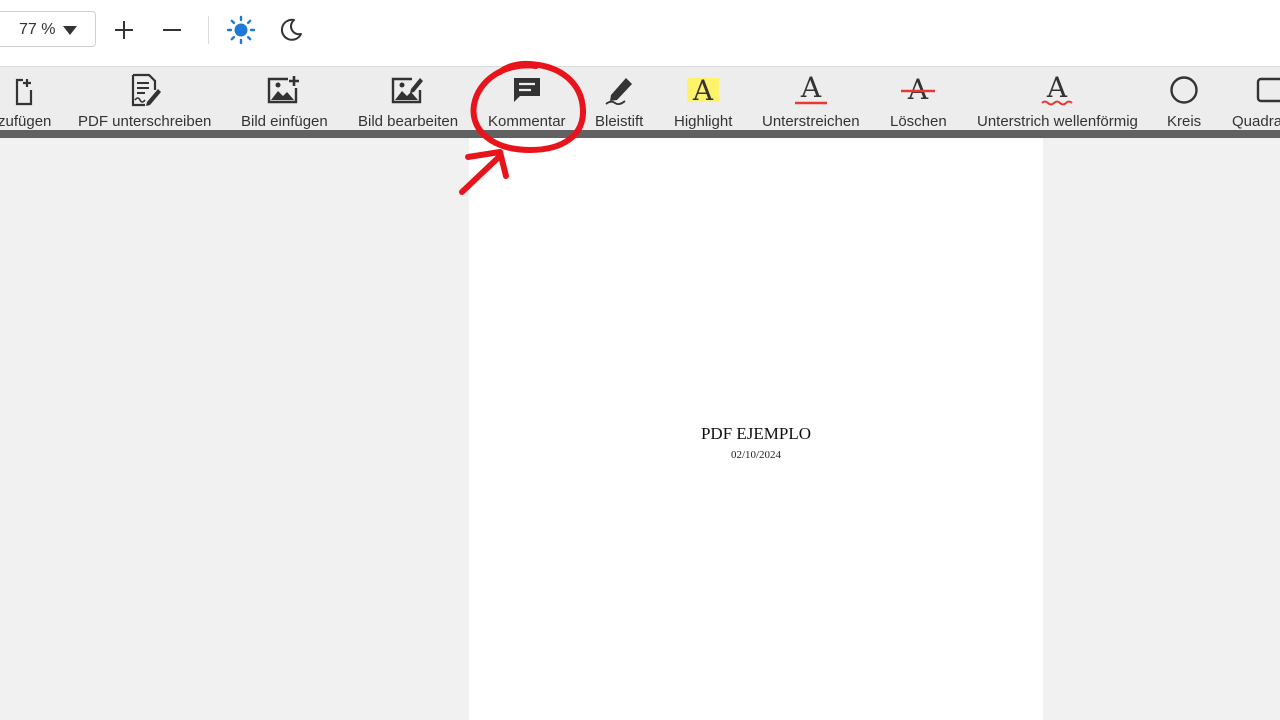 Image resolution: width=1280 pixels, height=720 pixels. I want to click on tool-add-label: zufügen, so click(26, 121).